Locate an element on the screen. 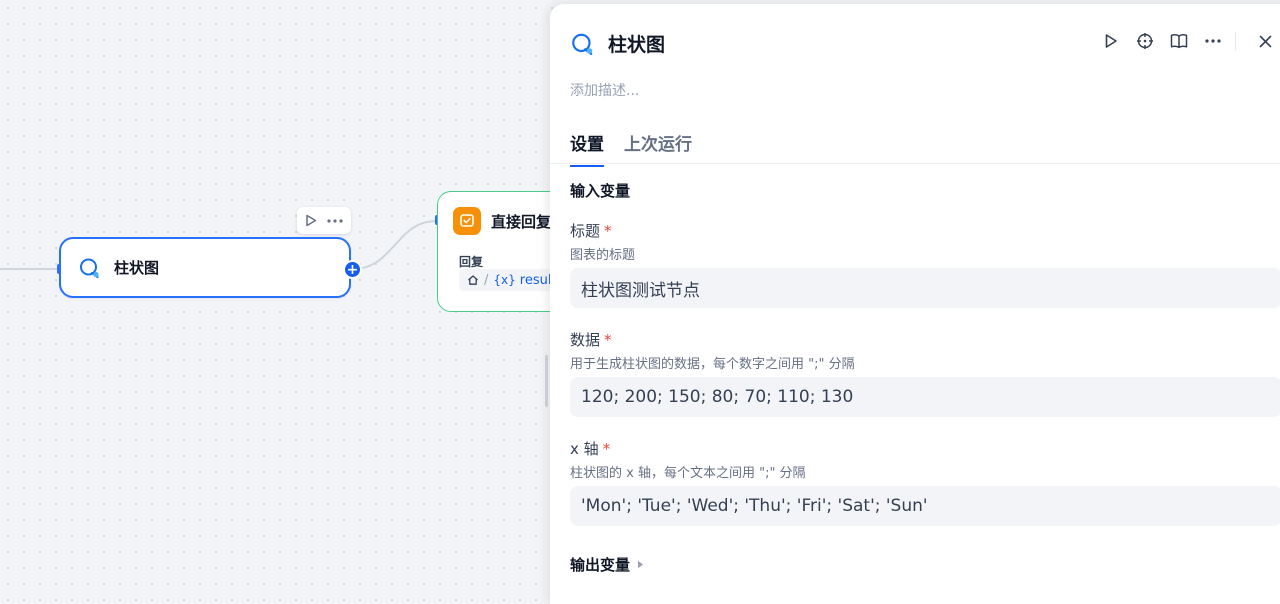 The width and height of the screenshot is (1280, 604). field-label-text: 标题 is located at coordinates (585, 231).